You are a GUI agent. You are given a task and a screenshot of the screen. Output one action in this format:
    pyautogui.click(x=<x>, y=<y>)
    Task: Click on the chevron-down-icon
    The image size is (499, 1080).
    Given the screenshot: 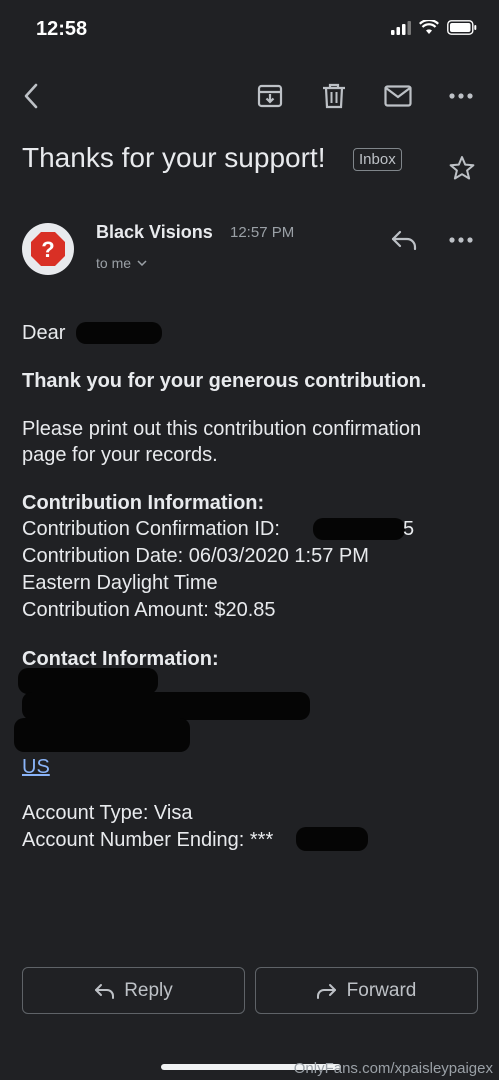 What is the action you would take?
    pyautogui.click(x=142, y=263)
    